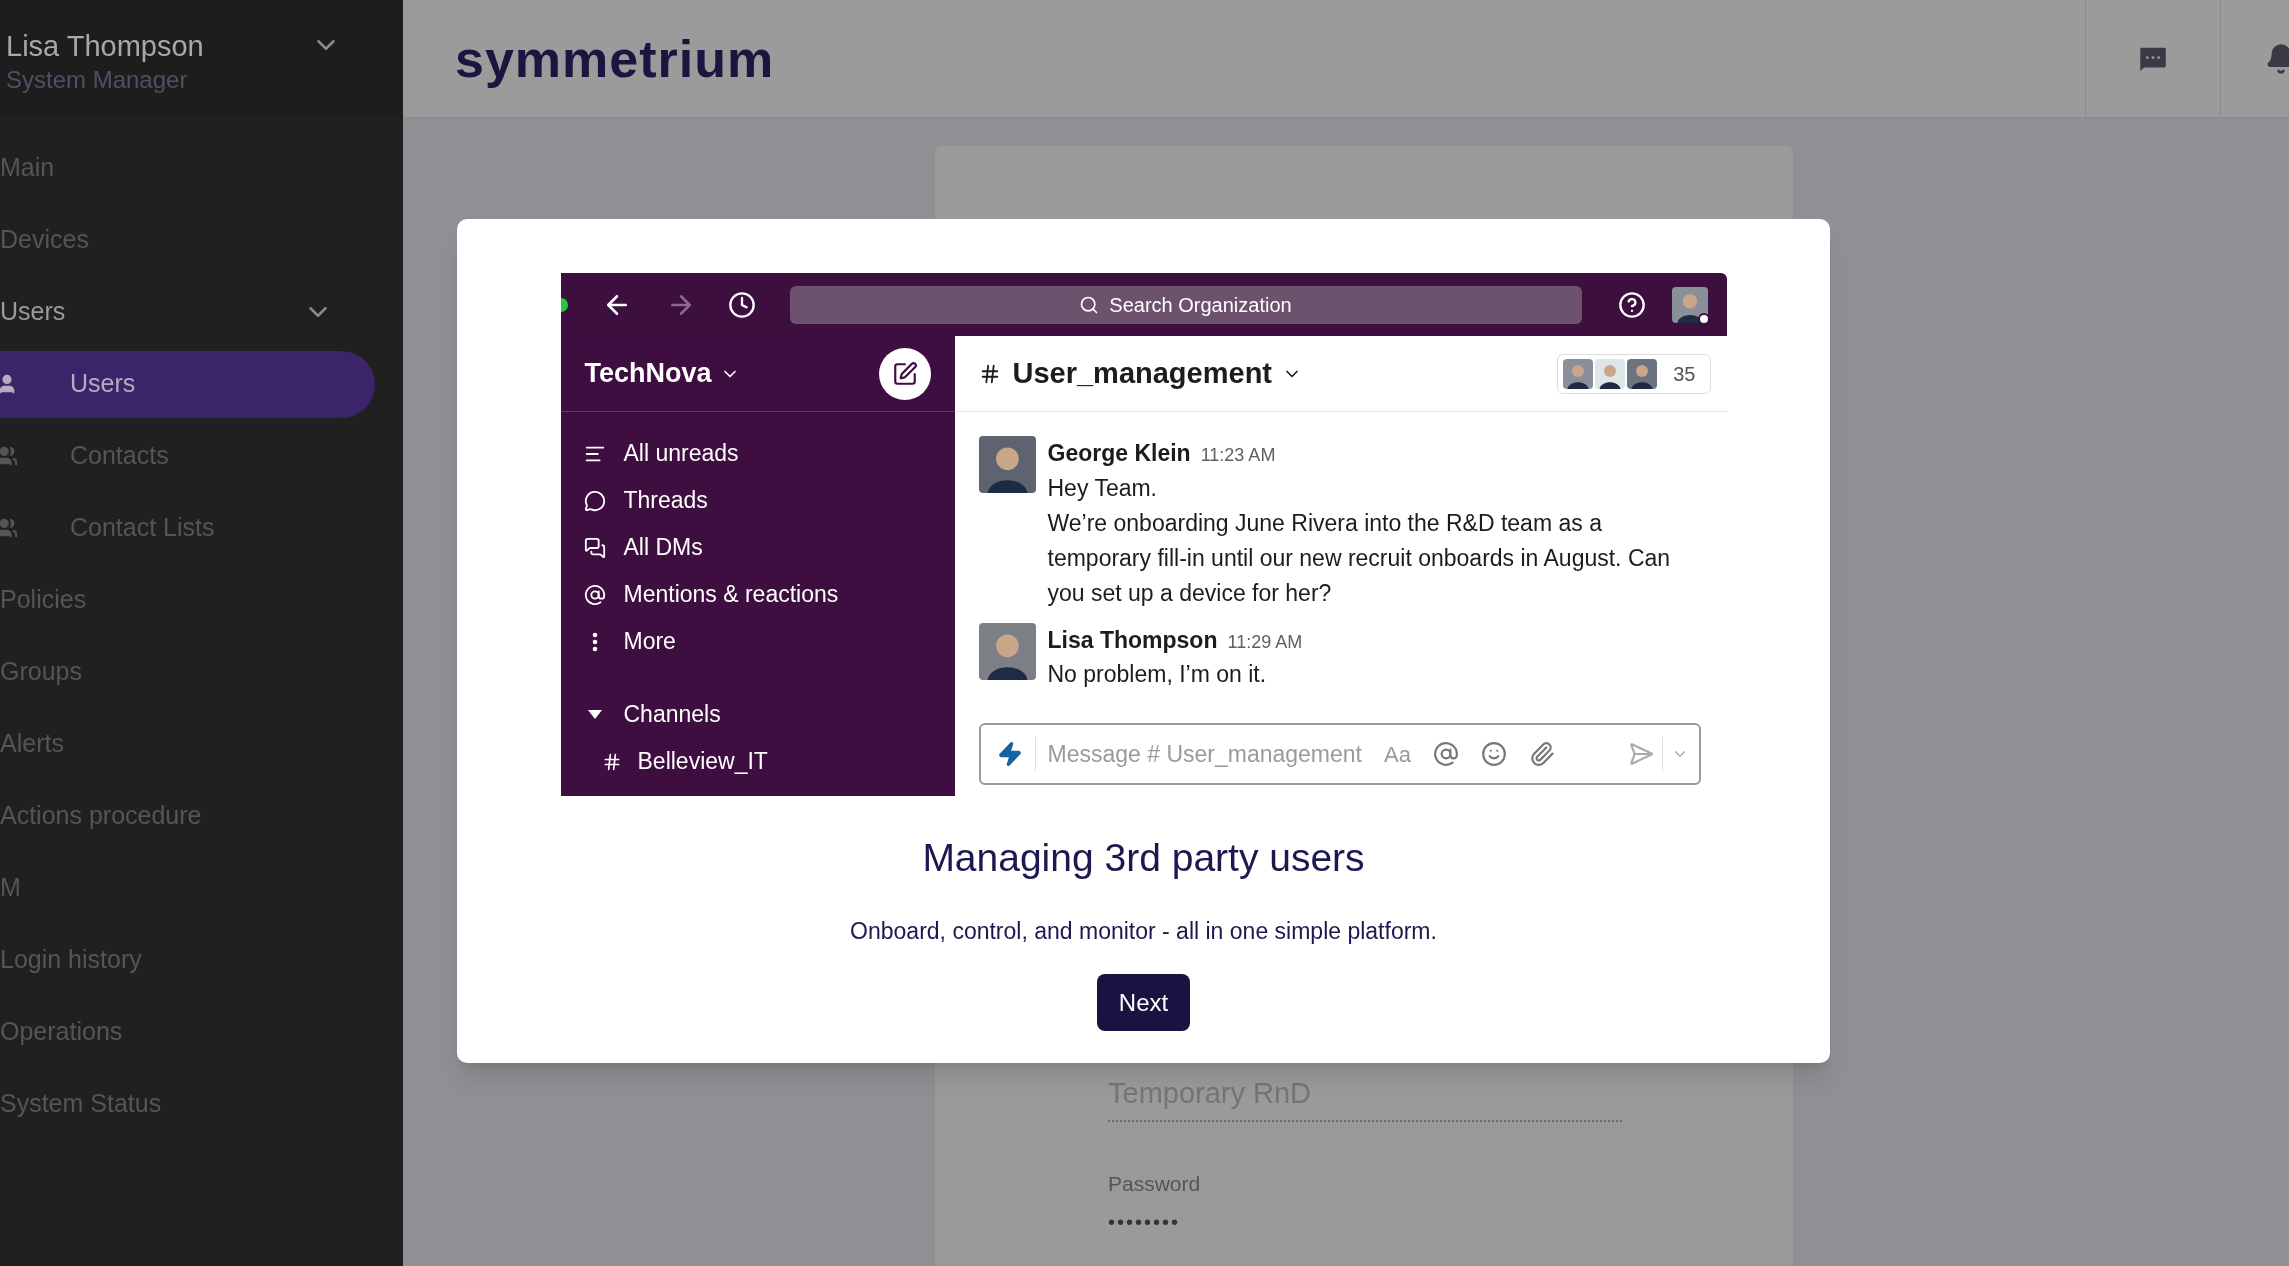 The width and height of the screenshot is (2289, 1266). Describe the element at coordinates (769, 453) in the screenshot. I see `nav-item: All unreads` at that location.